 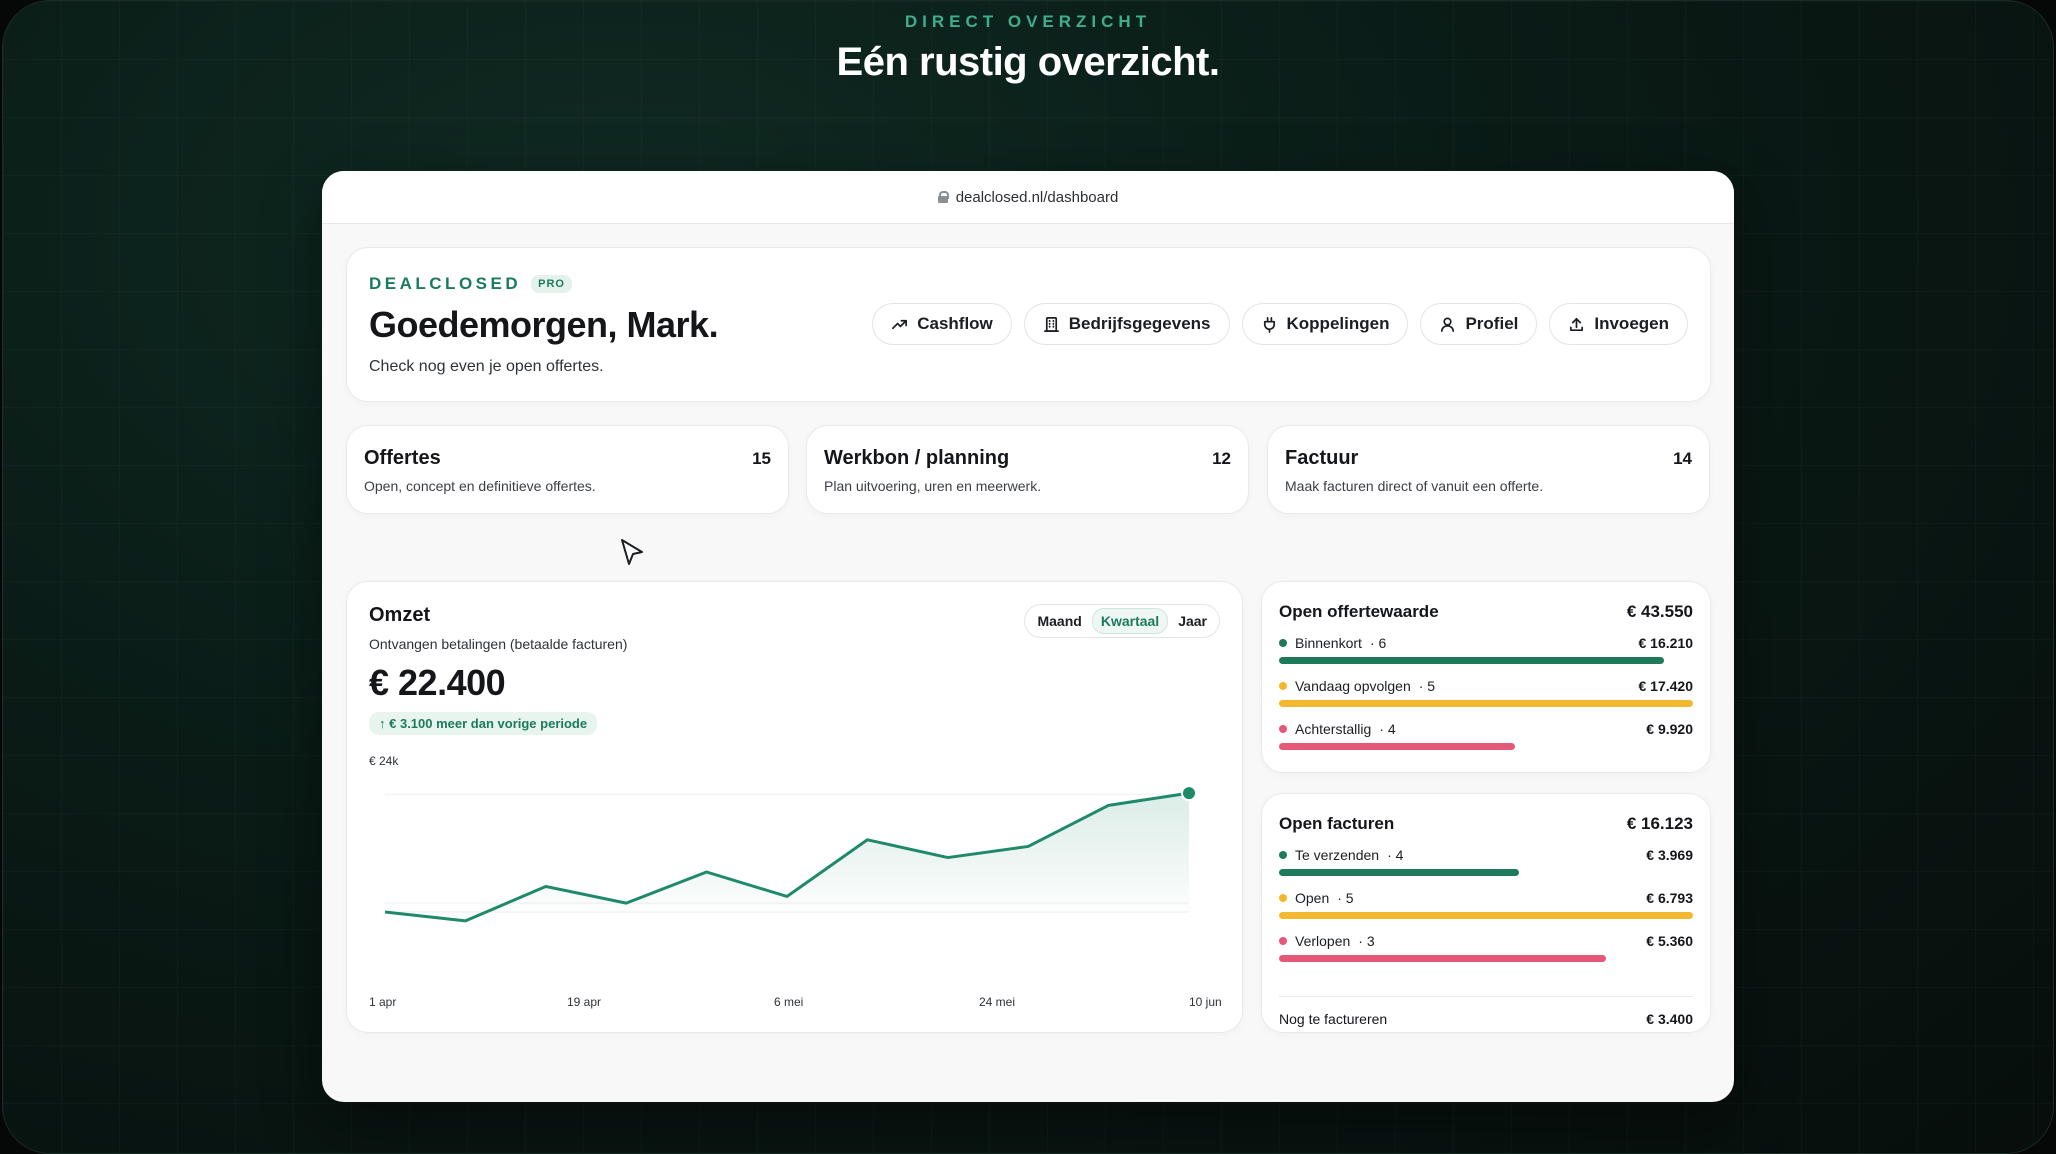 I want to click on period-quarter: Kwartaal, so click(x=1130, y=621).